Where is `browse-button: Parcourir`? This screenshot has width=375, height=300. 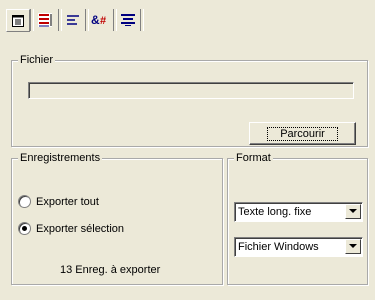
browse-button: Parcourir is located at coordinates (302, 133).